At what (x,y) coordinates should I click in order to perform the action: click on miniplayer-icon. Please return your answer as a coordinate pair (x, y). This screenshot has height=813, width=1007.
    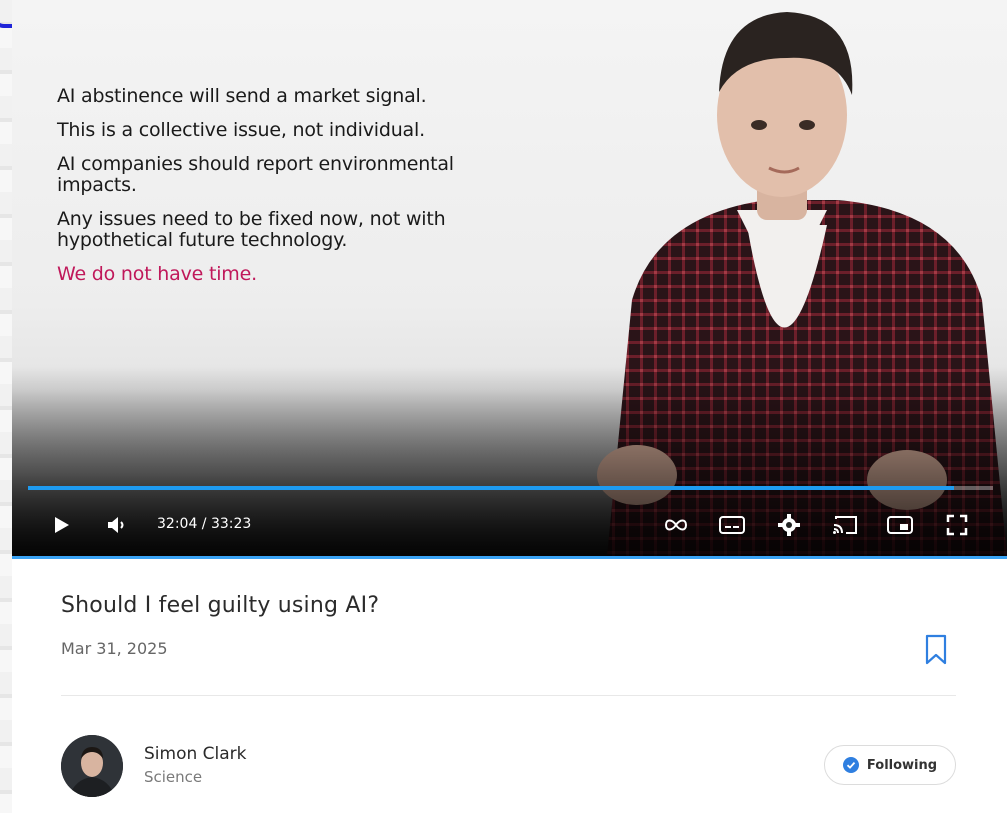
    Looking at the image, I should click on (900, 525).